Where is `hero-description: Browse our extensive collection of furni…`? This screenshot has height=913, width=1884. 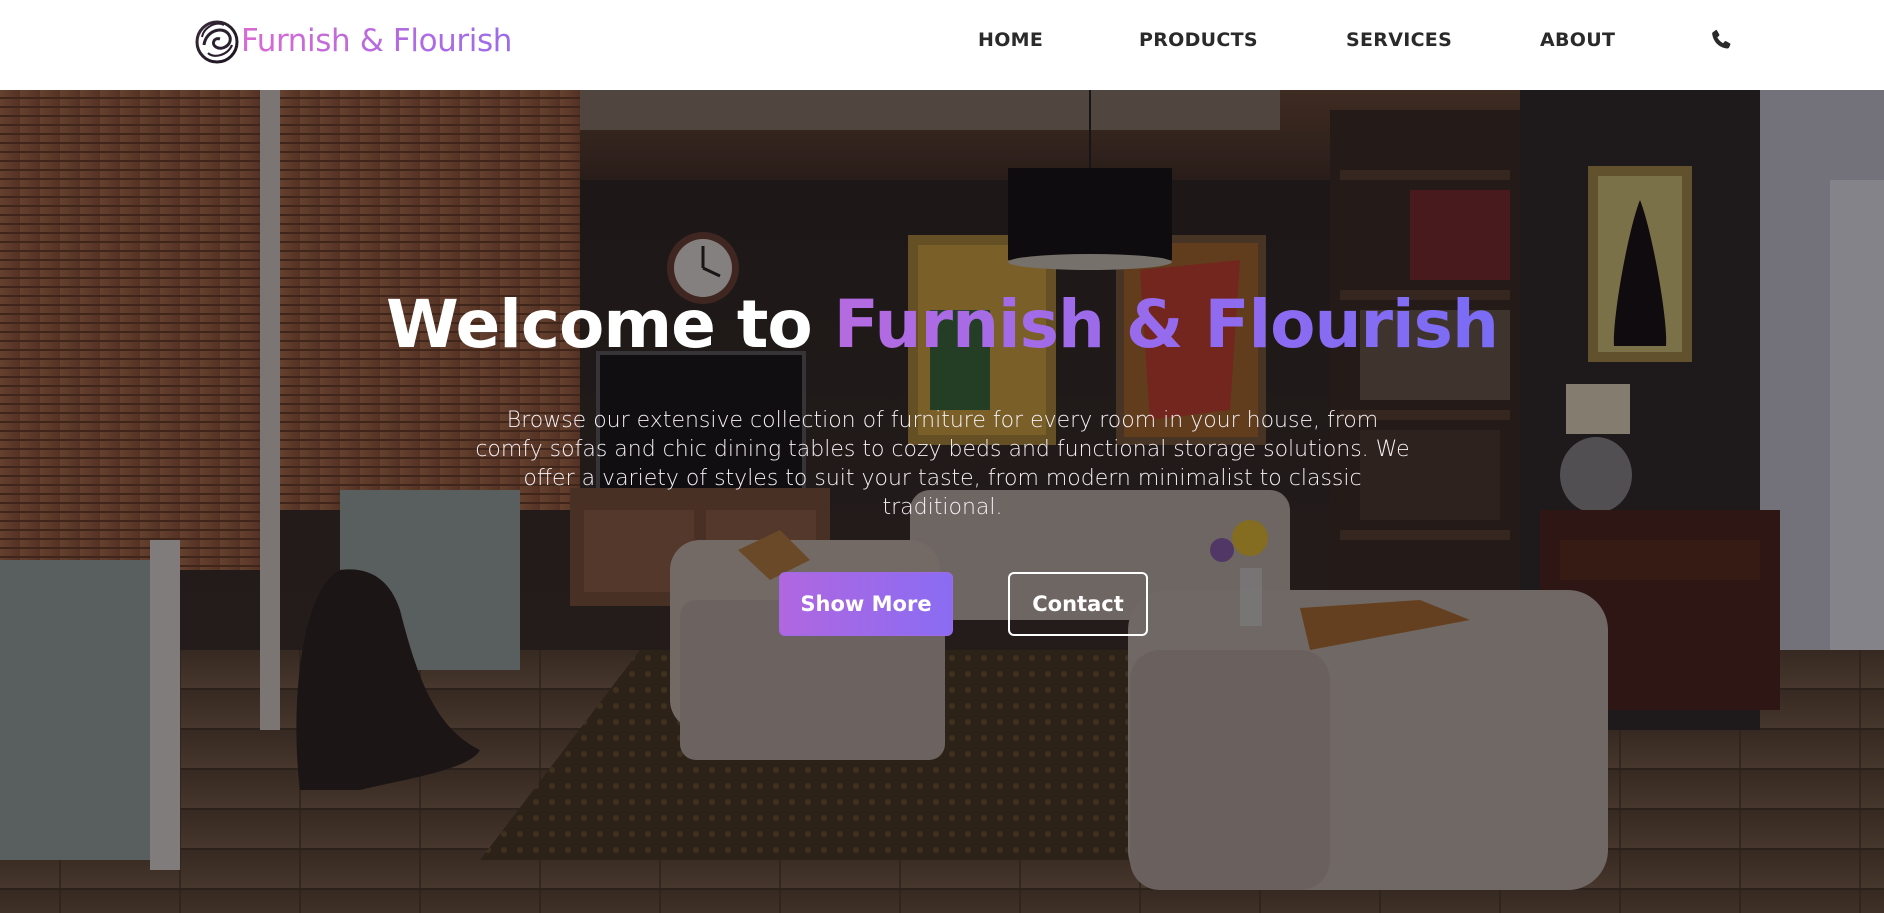
hero-description: Browse our extensive collection of furni… is located at coordinates (942, 464).